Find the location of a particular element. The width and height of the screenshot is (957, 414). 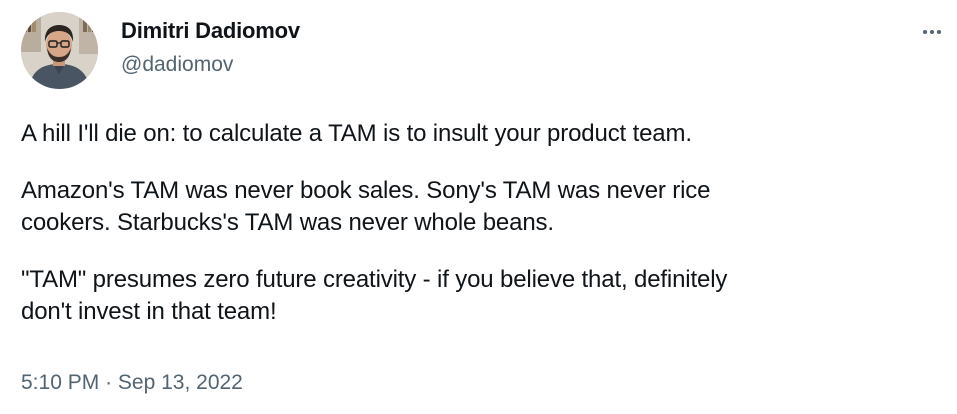

more-horizontal-icon is located at coordinates (925, 32).